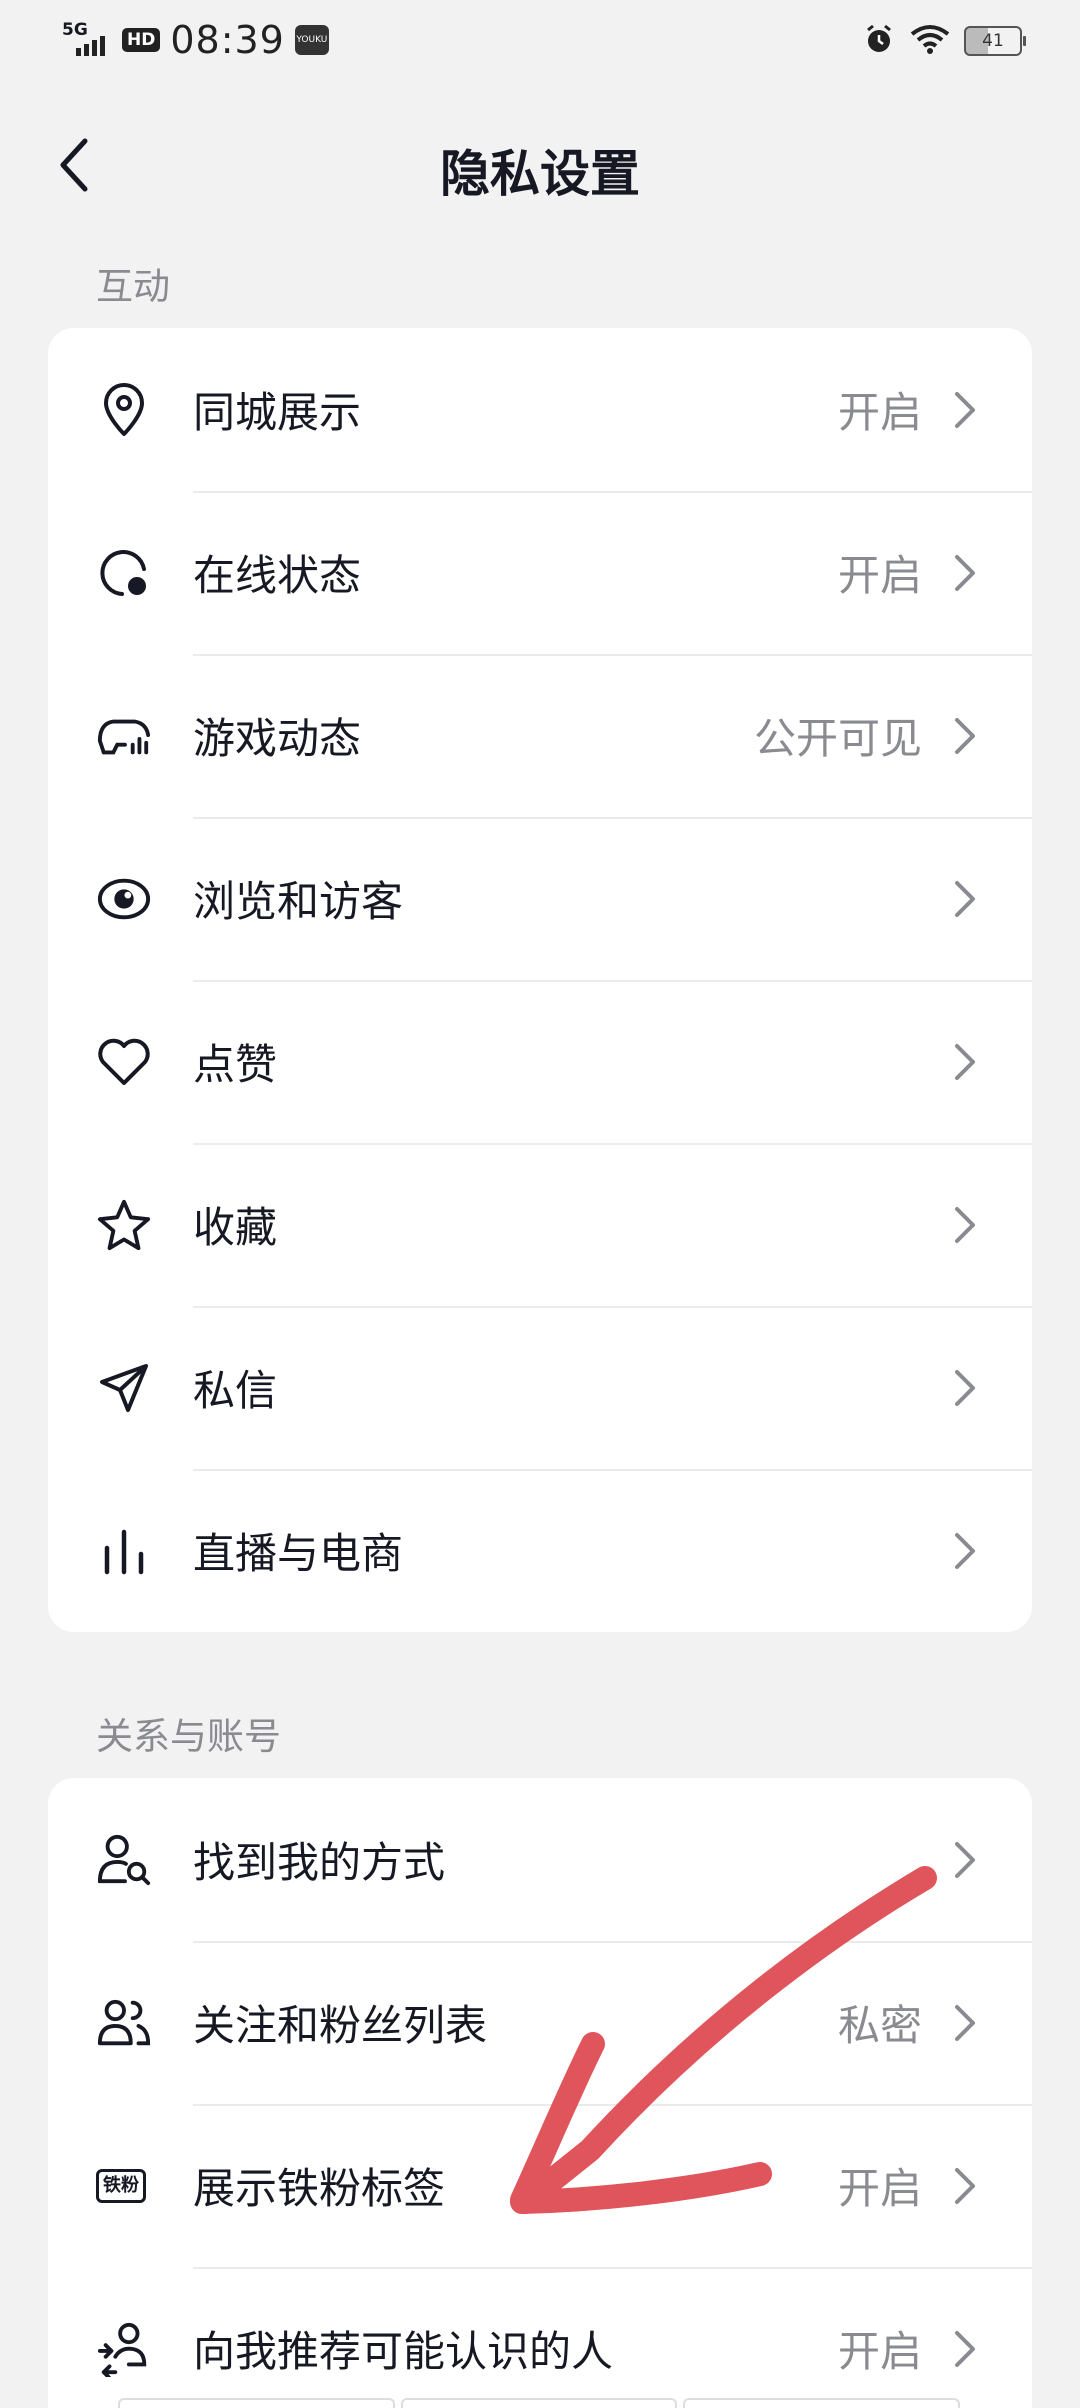  Describe the element at coordinates (319, 2188) in the screenshot. I see `setting-label: 展示铁粉标签` at that location.